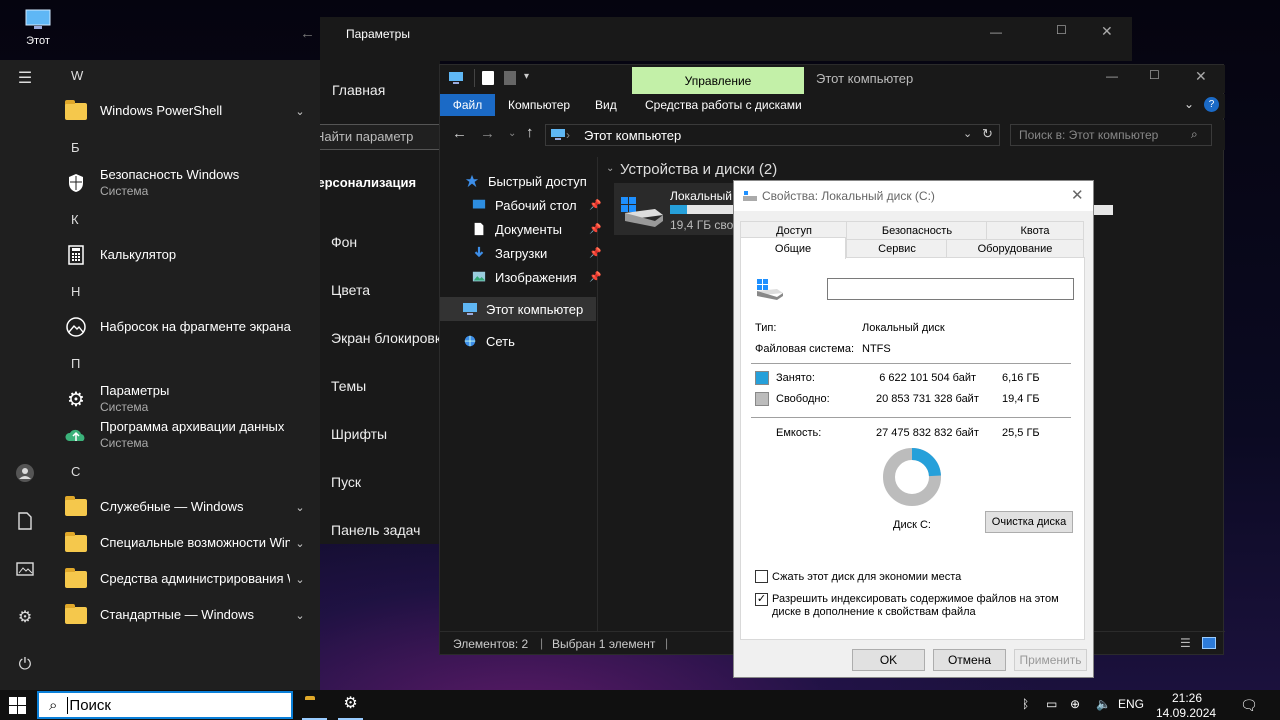 The width and height of the screenshot is (1280, 720). Describe the element at coordinates (525, 181) in the screenshot. I see `nav-quick-access: Быстрый доступ` at that location.